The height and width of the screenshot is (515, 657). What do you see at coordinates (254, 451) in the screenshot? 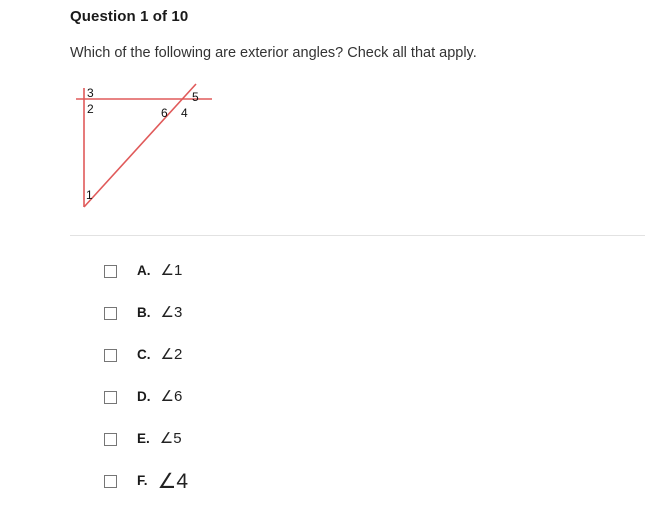
I see `answer-choice-e: E. ∠5` at bounding box center [254, 451].